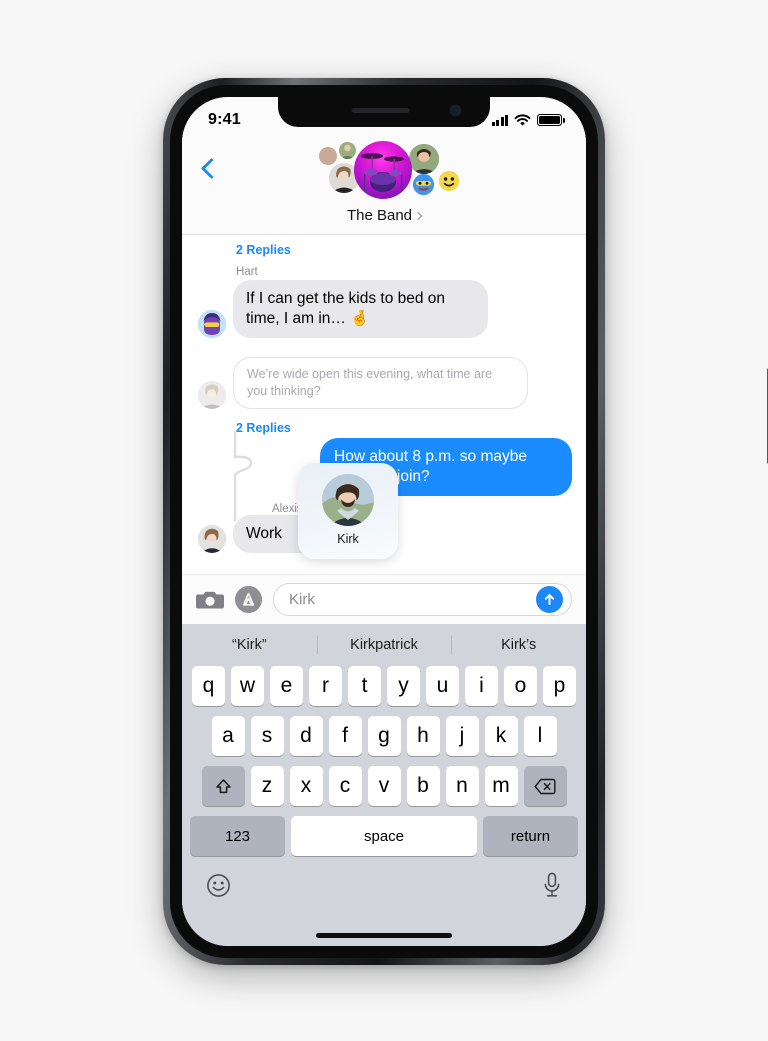 This screenshot has width=768, height=1041. I want to click on message-input-bar: Kirk, so click(384, 599).